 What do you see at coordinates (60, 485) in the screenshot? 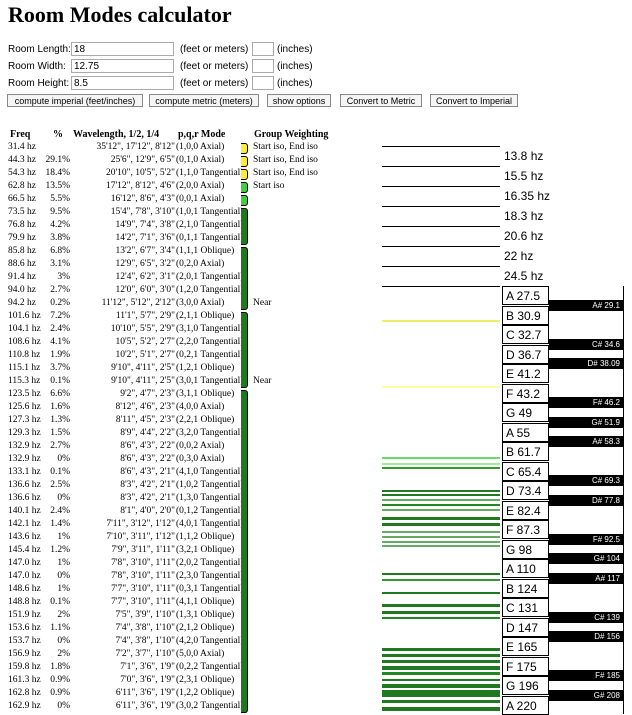
I see `pct-cell: 2.5%` at bounding box center [60, 485].